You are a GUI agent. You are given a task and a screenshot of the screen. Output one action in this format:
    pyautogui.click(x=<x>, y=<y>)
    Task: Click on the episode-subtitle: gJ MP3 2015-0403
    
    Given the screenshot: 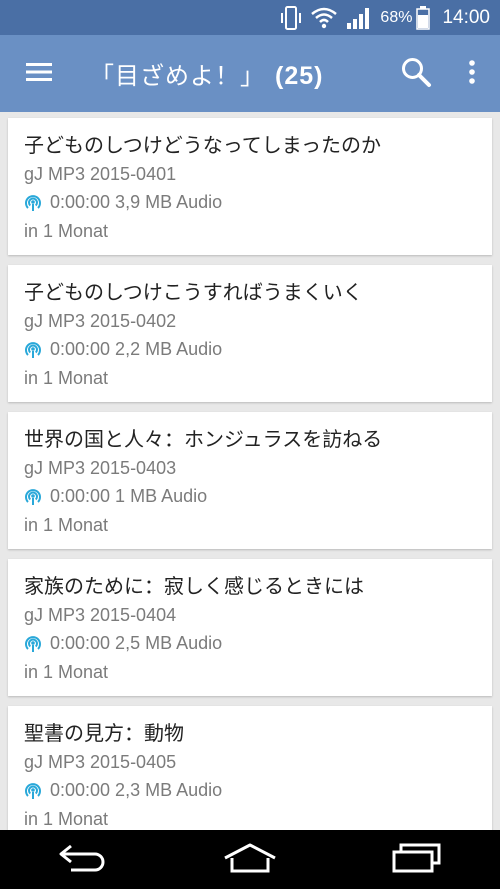 What is the action you would take?
    pyautogui.click(x=100, y=468)
    